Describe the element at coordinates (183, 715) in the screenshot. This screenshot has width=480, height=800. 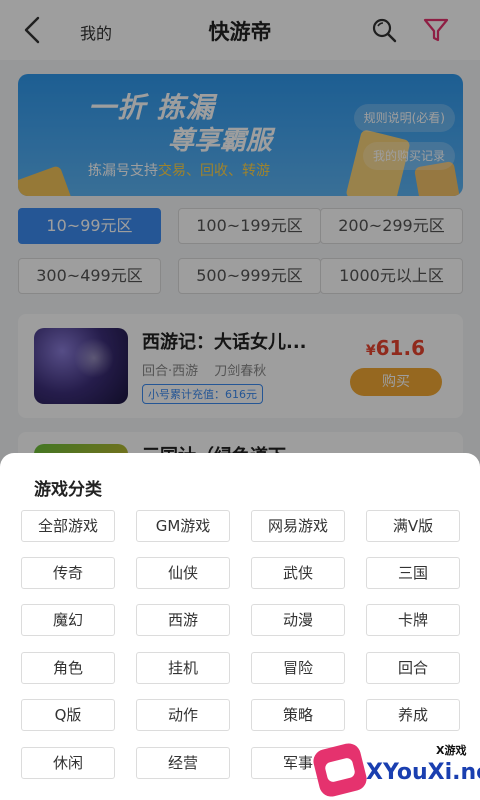
I see `category-action: 动作` at that location.